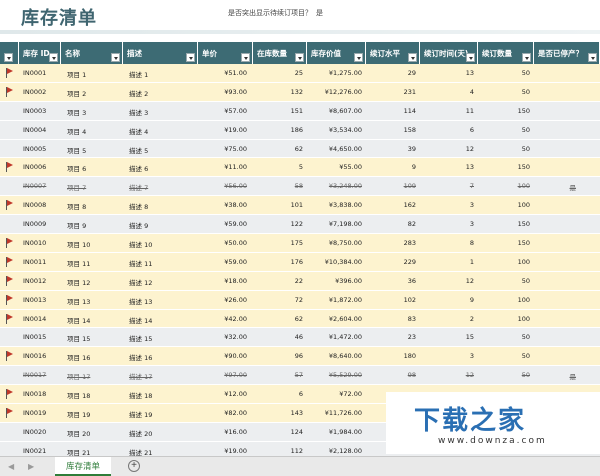 The image size is (600, 476). What do you see at coordinates (345, 224) in the screenshot?
I see `cell-stock-value: ¥7,198.00` at bounding box center [345, 224].